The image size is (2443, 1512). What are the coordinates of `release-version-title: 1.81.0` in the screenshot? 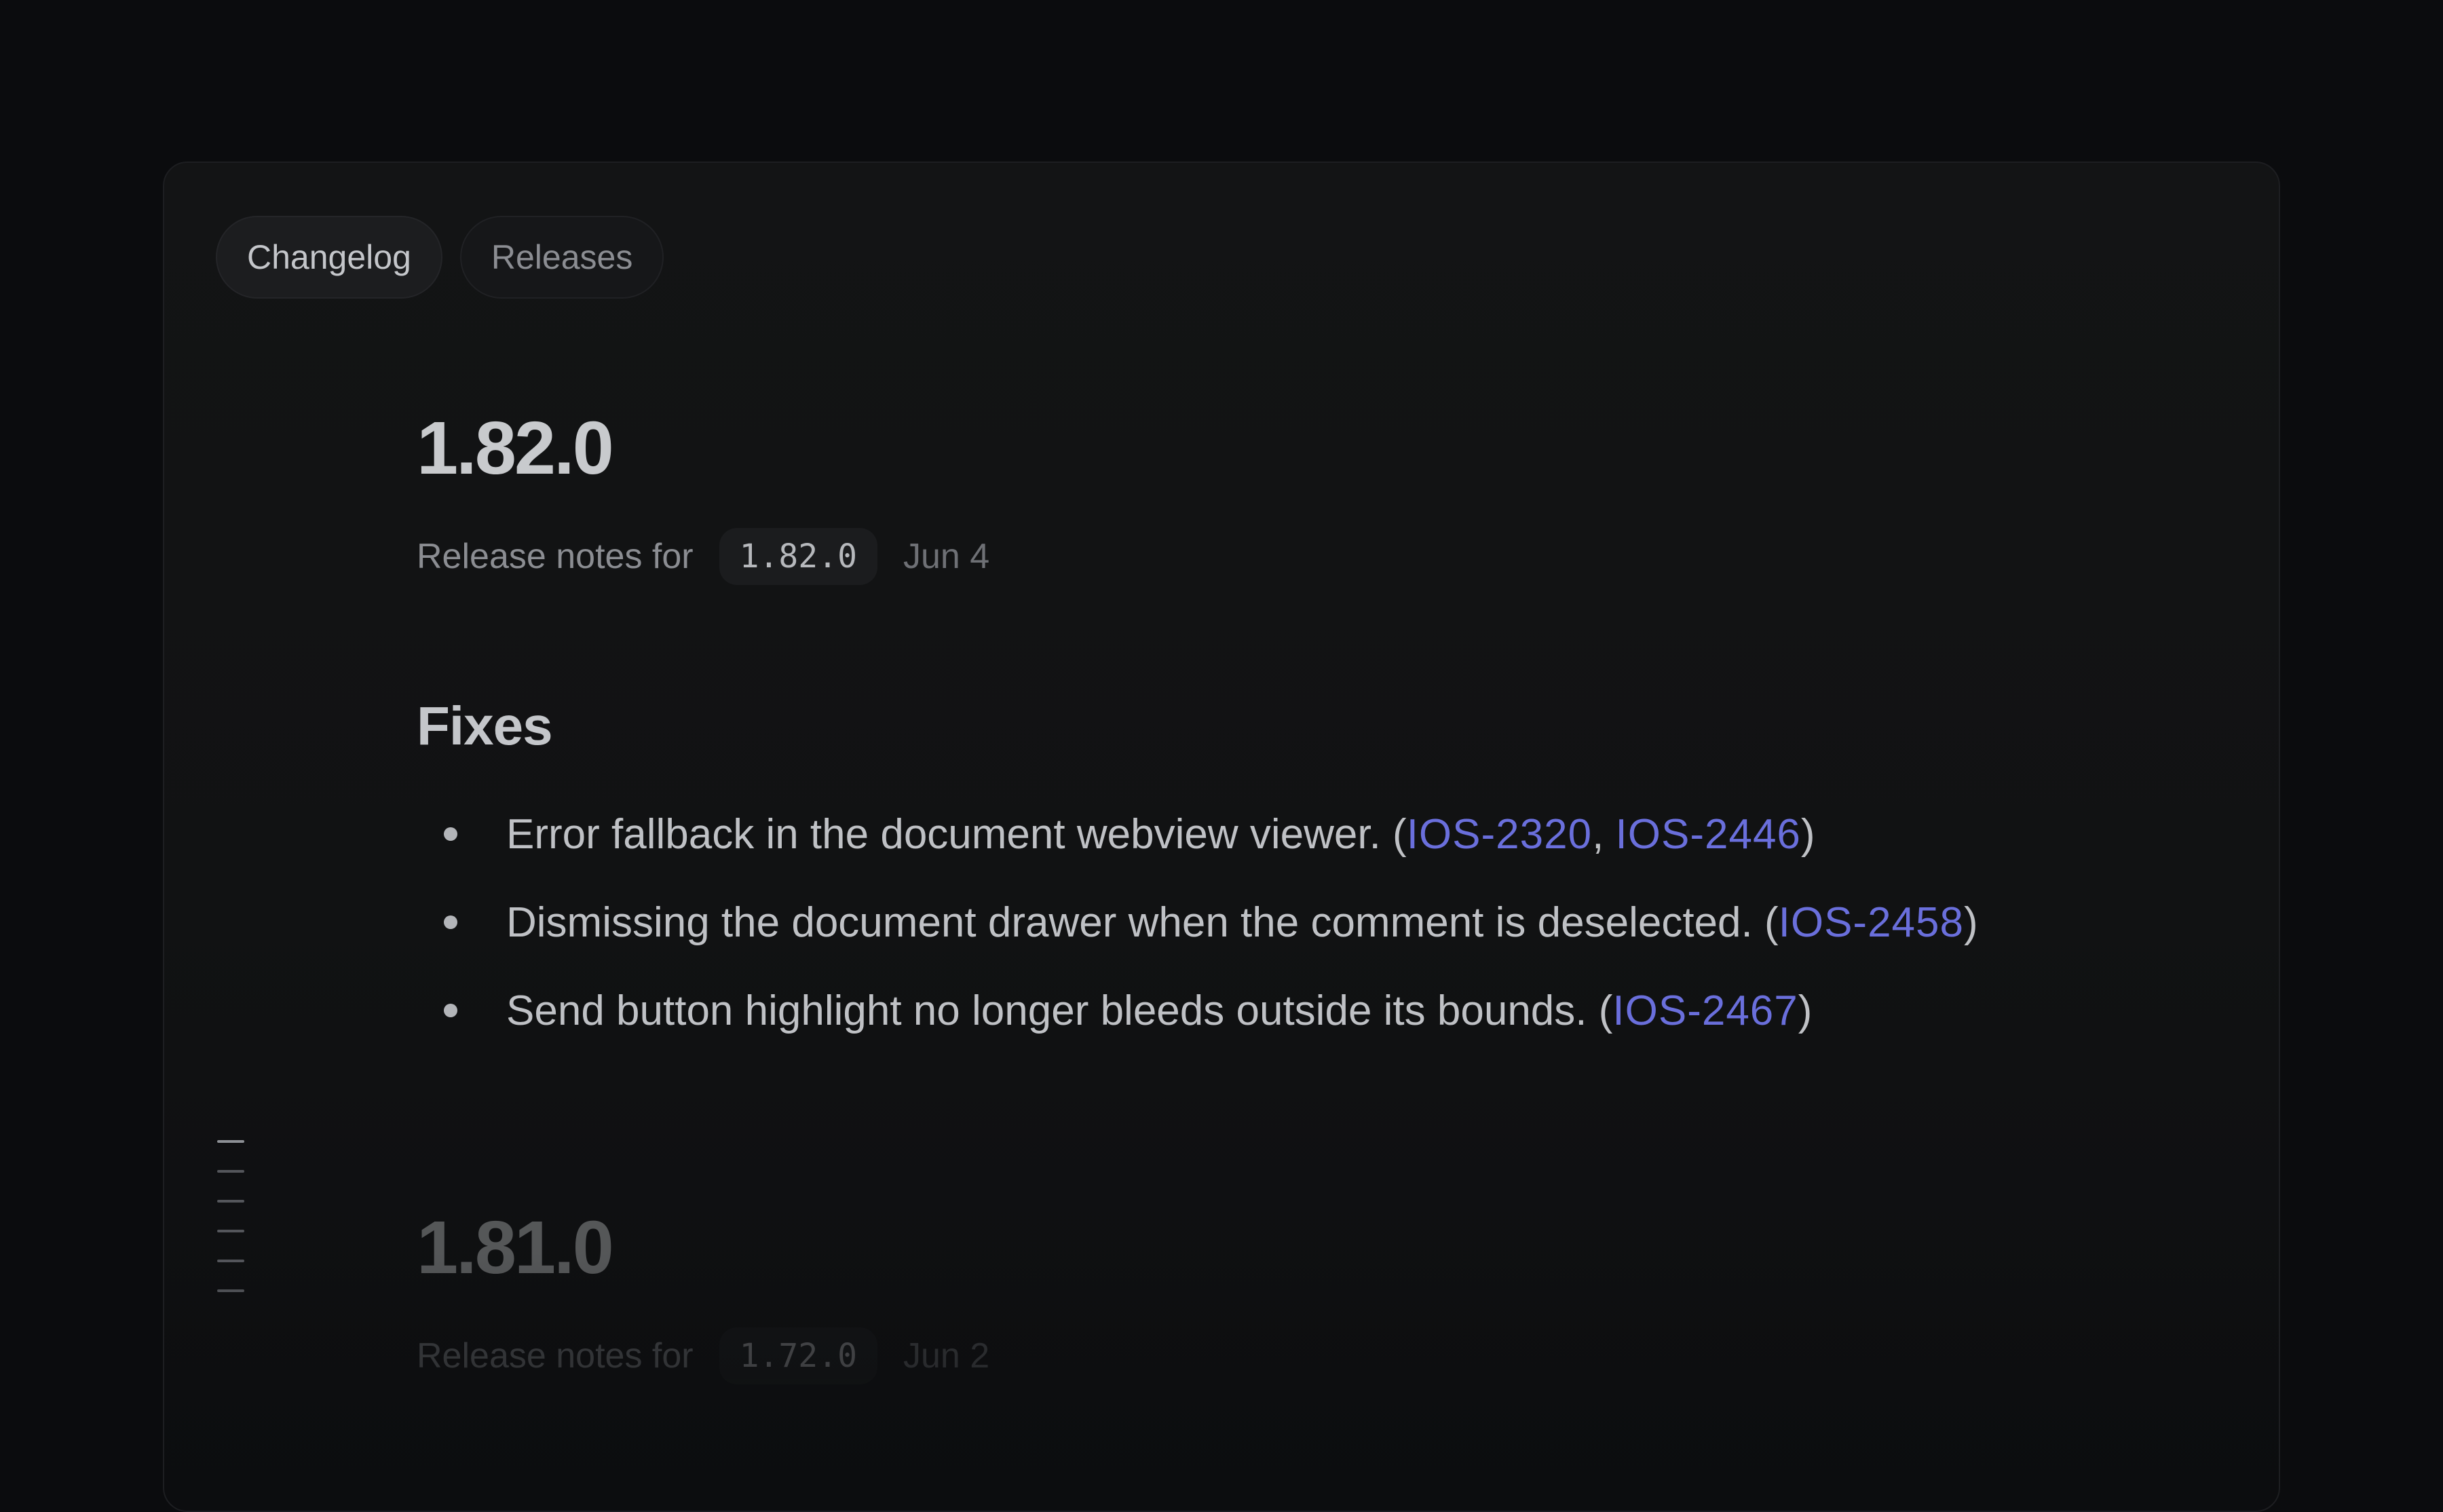 It's located at (515, 1247).